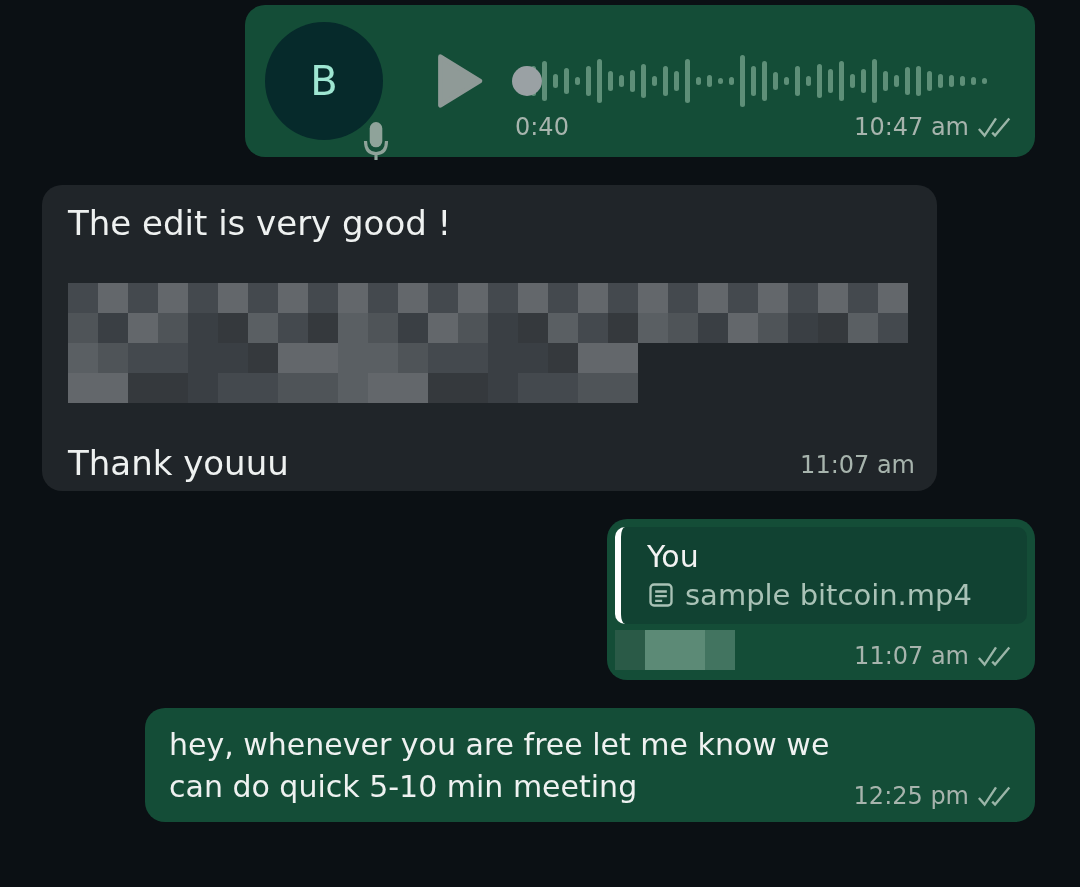 This screenshot has width=1080, height=887. Describe the element at coordinates (500, 766) in the screenshot. I see `message-text: hey, whenever you are free let me know we can do quick 5-10 min meeting` at that location.